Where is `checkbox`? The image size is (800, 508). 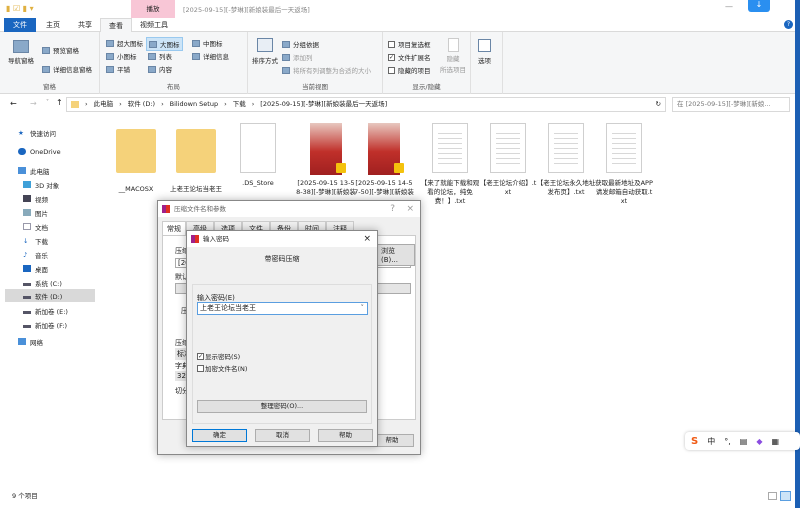 checkbox is located at coordinates (391, 70).